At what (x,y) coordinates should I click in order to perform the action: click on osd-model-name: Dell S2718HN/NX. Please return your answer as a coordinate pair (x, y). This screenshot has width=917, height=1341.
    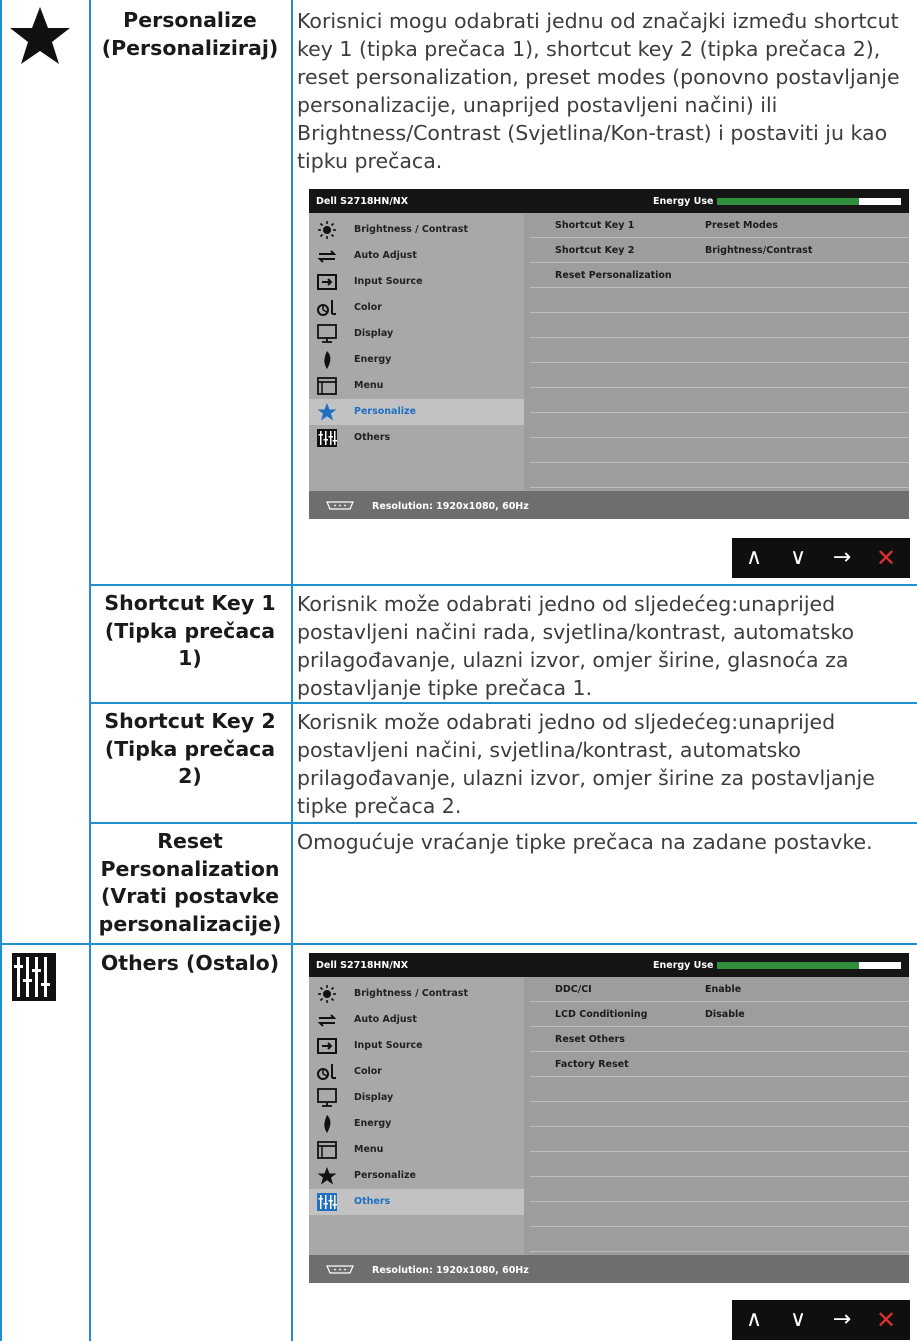
    Looking at the image, I should click on (362, 965).